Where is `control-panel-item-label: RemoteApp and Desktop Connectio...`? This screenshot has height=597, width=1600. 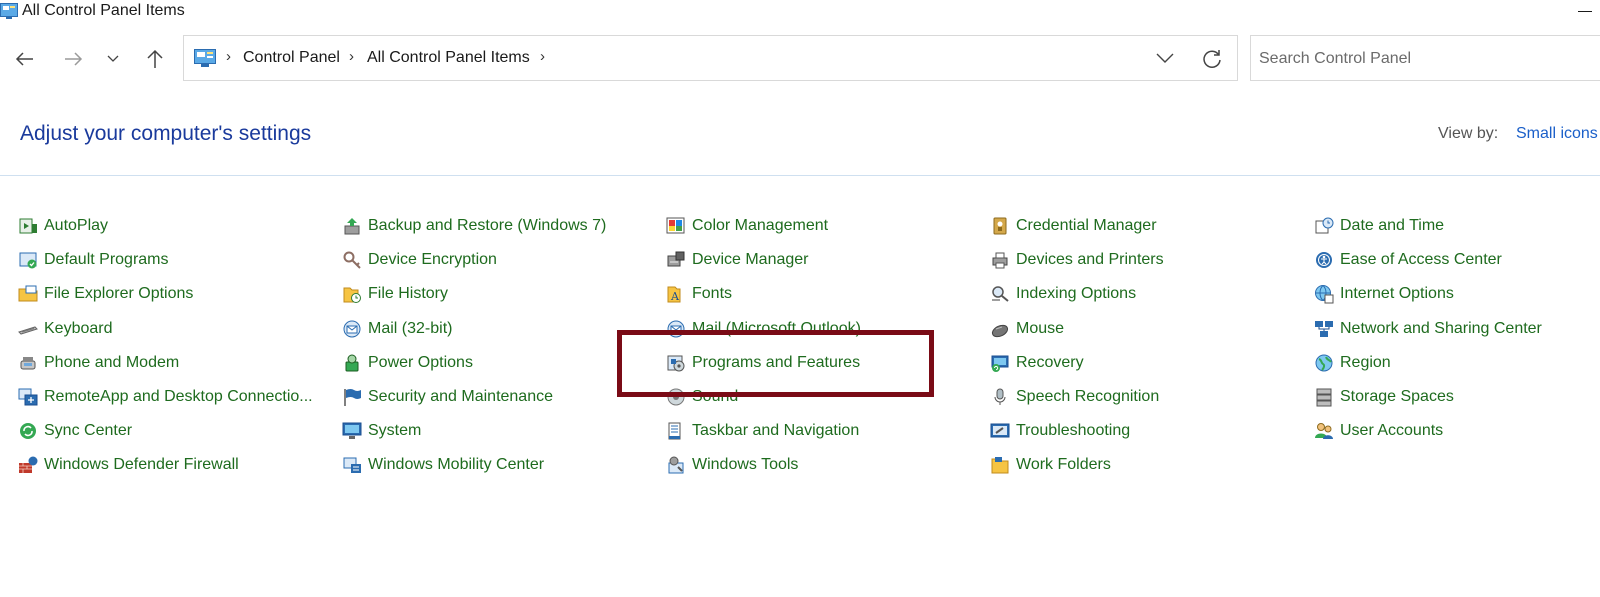 control-panel-item-label: RemoteApp and Desktop Connectio... is located at coordinates (178, 396).